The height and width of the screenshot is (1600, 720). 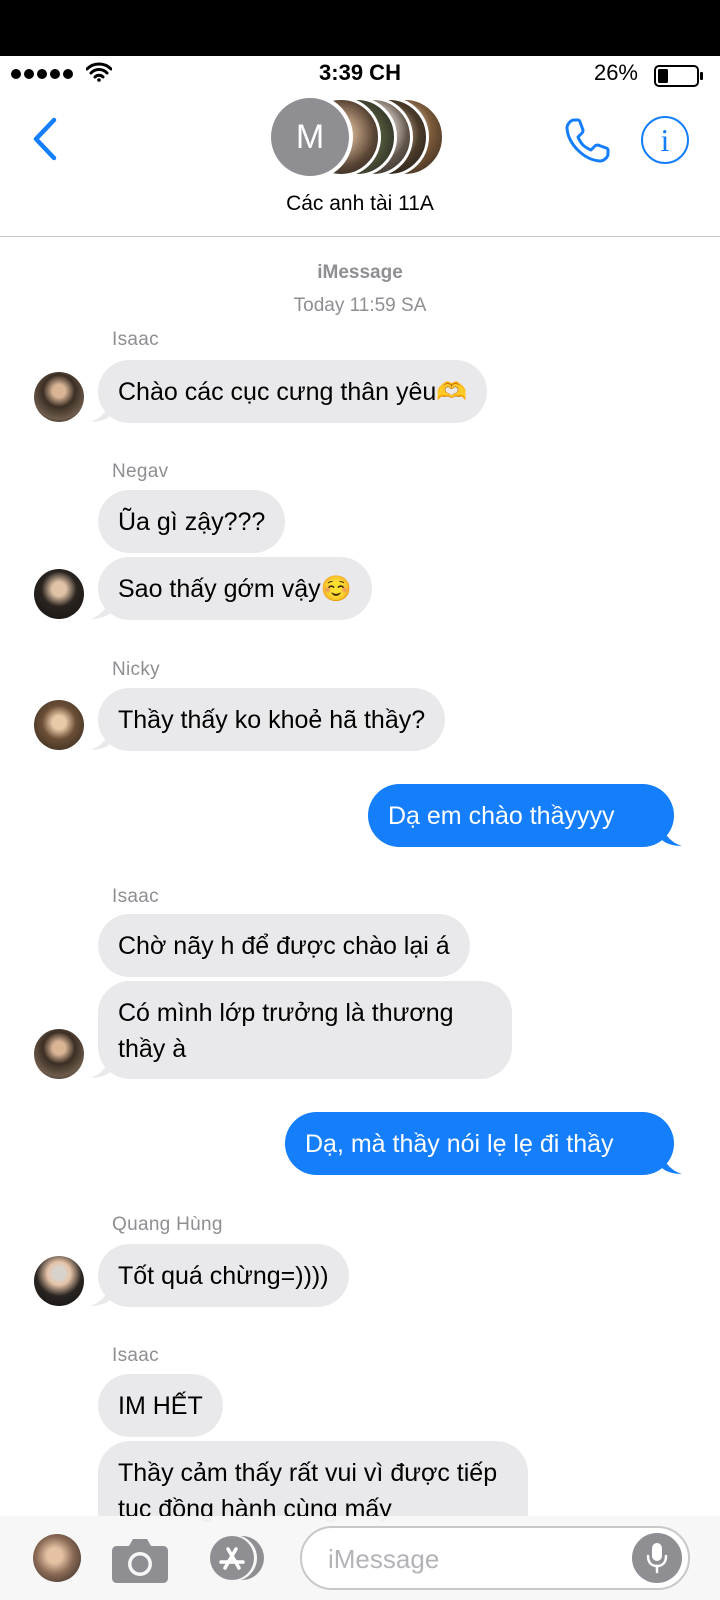 What do you see at coordinates (360, 74) in the screenshot?
I see `status-bar: 3:39 CH 26%` at bounding box center [360, 74].